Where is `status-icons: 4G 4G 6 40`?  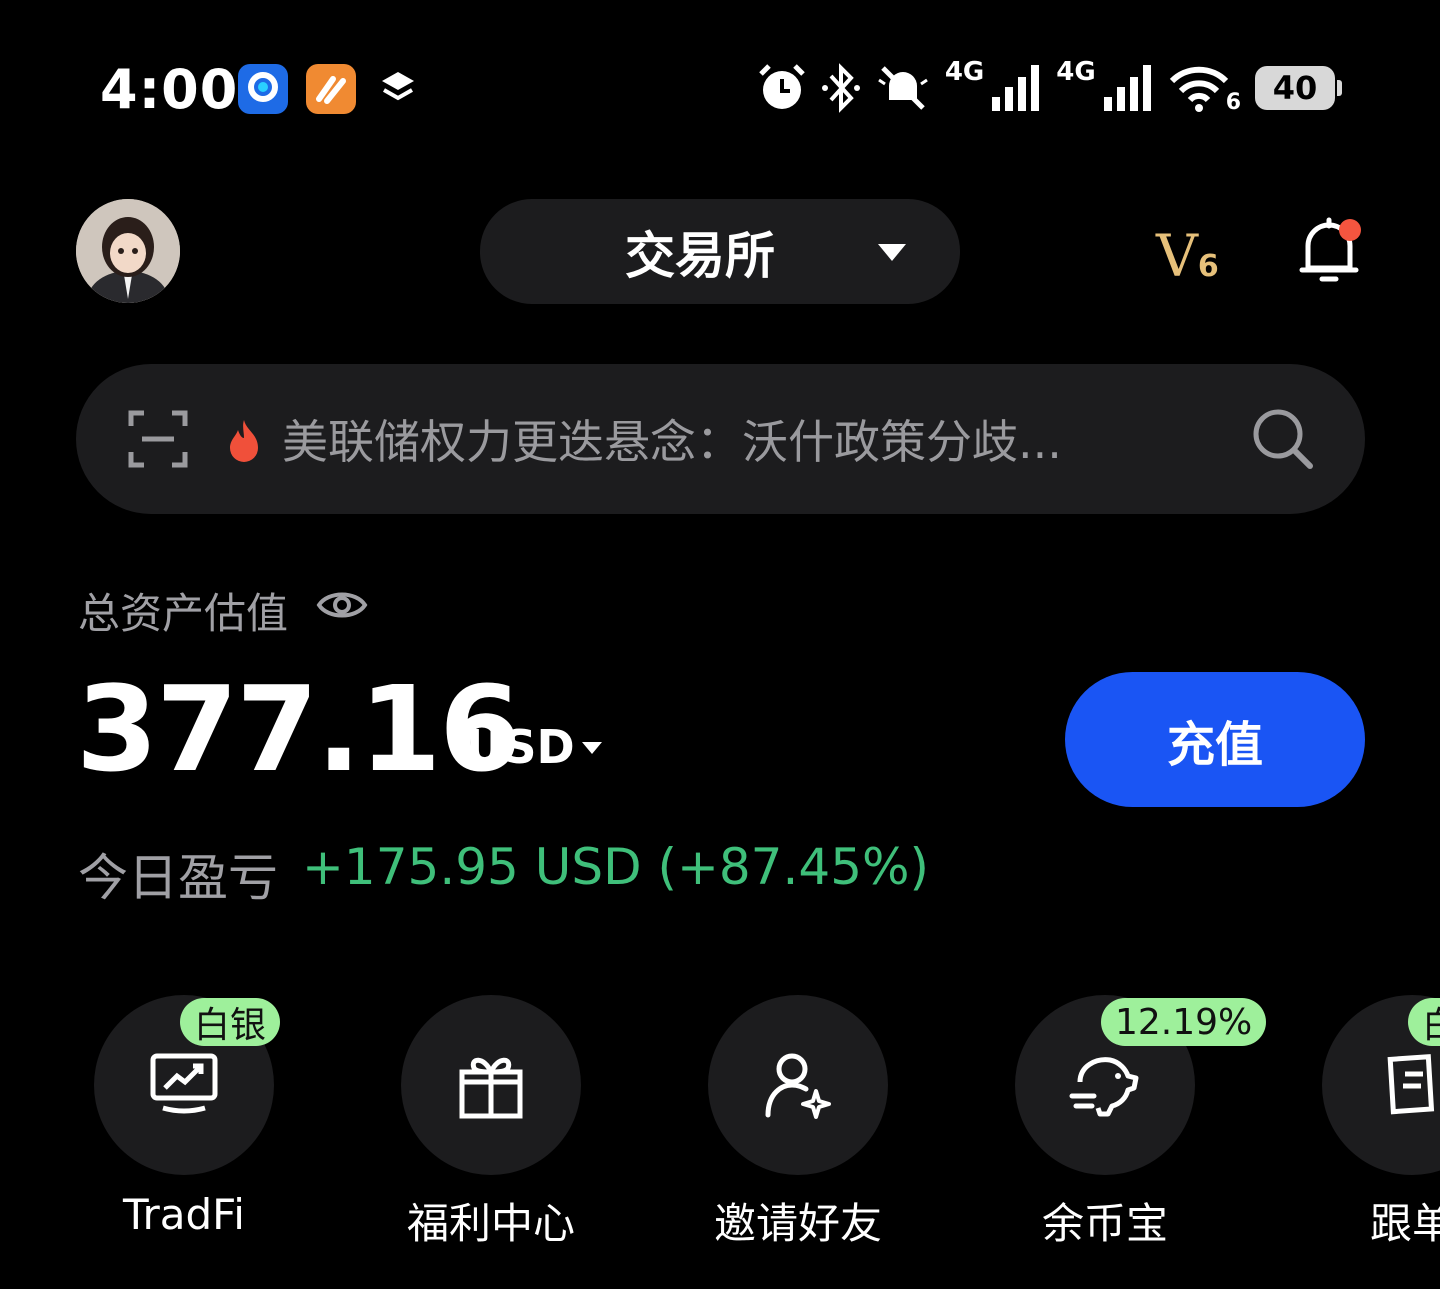 status-icons: 4G 4G 6 40 is located at coordinates (1049, 87).